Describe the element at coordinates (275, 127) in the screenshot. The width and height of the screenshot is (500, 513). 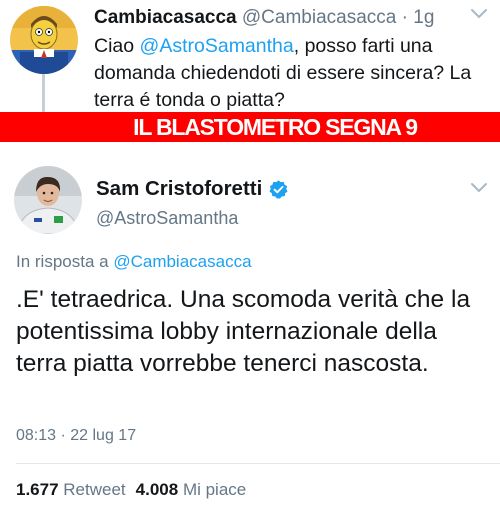
I see `banner-text: IL BLASTOMETRO SEGNA 9` at that location.